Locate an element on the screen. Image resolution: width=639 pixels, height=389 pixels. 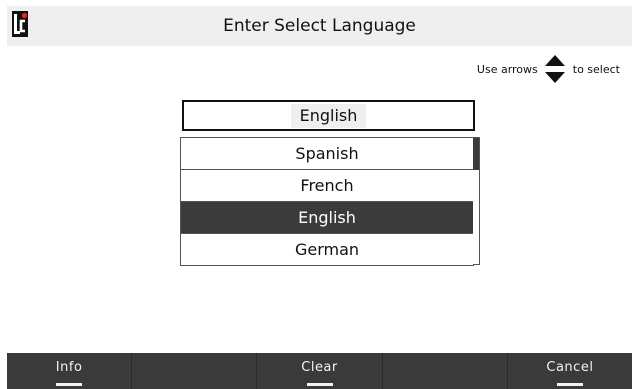
list-item-english: English is located at coordinates (327, 217).